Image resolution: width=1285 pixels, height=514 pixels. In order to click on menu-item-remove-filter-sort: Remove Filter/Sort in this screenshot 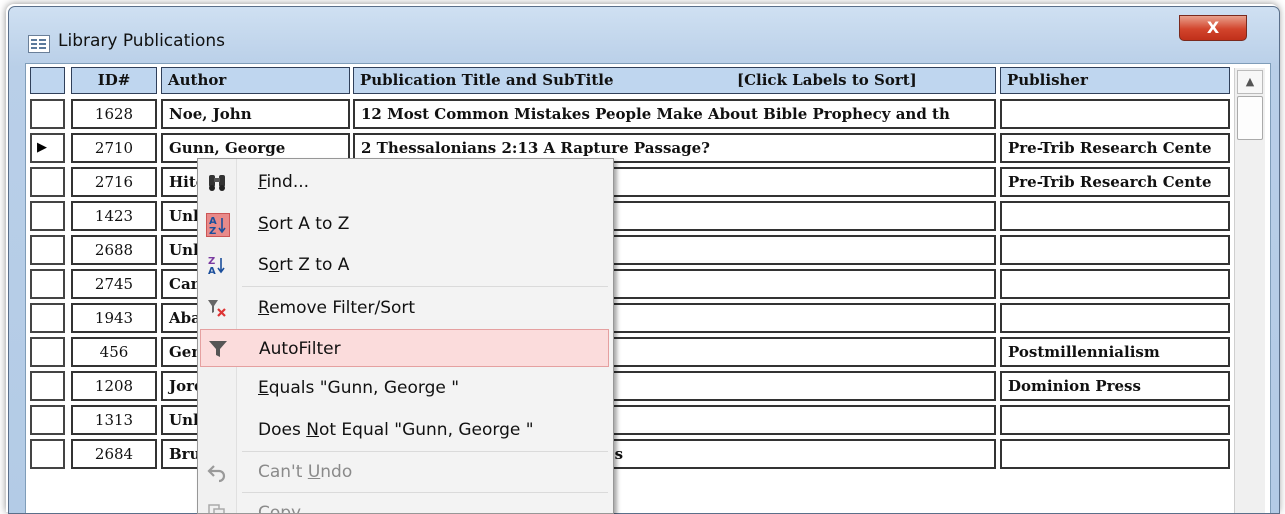, I will do `click(404, 308)`.